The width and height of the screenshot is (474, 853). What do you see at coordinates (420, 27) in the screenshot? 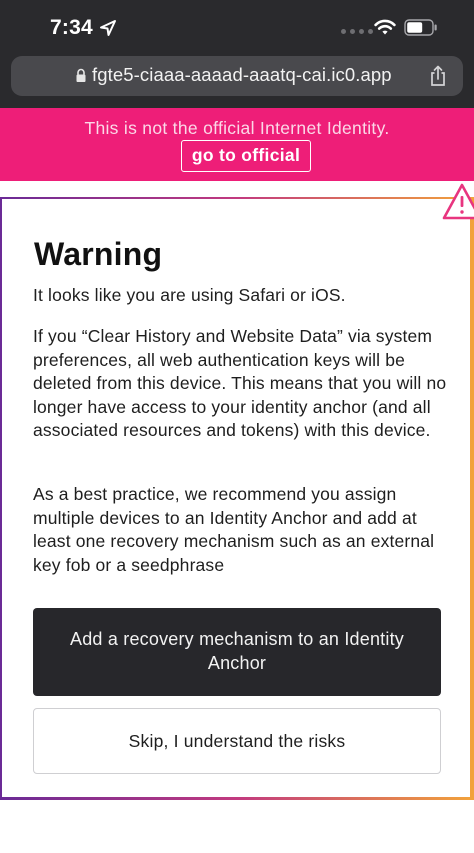
I see `battery-icon` at bounding box center [420, 27].